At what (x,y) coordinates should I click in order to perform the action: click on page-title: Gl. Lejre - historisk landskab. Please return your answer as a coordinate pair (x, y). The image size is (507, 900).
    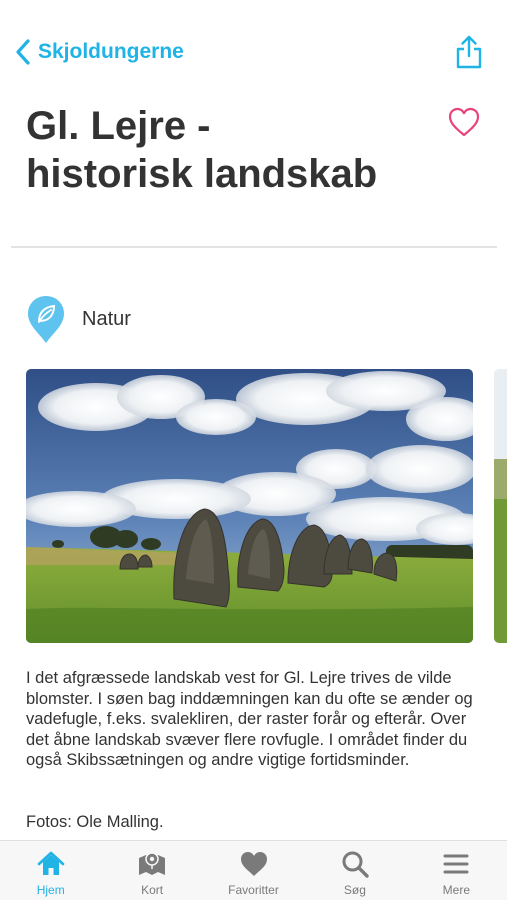
    Looking at the image, I should click on (226, 150).